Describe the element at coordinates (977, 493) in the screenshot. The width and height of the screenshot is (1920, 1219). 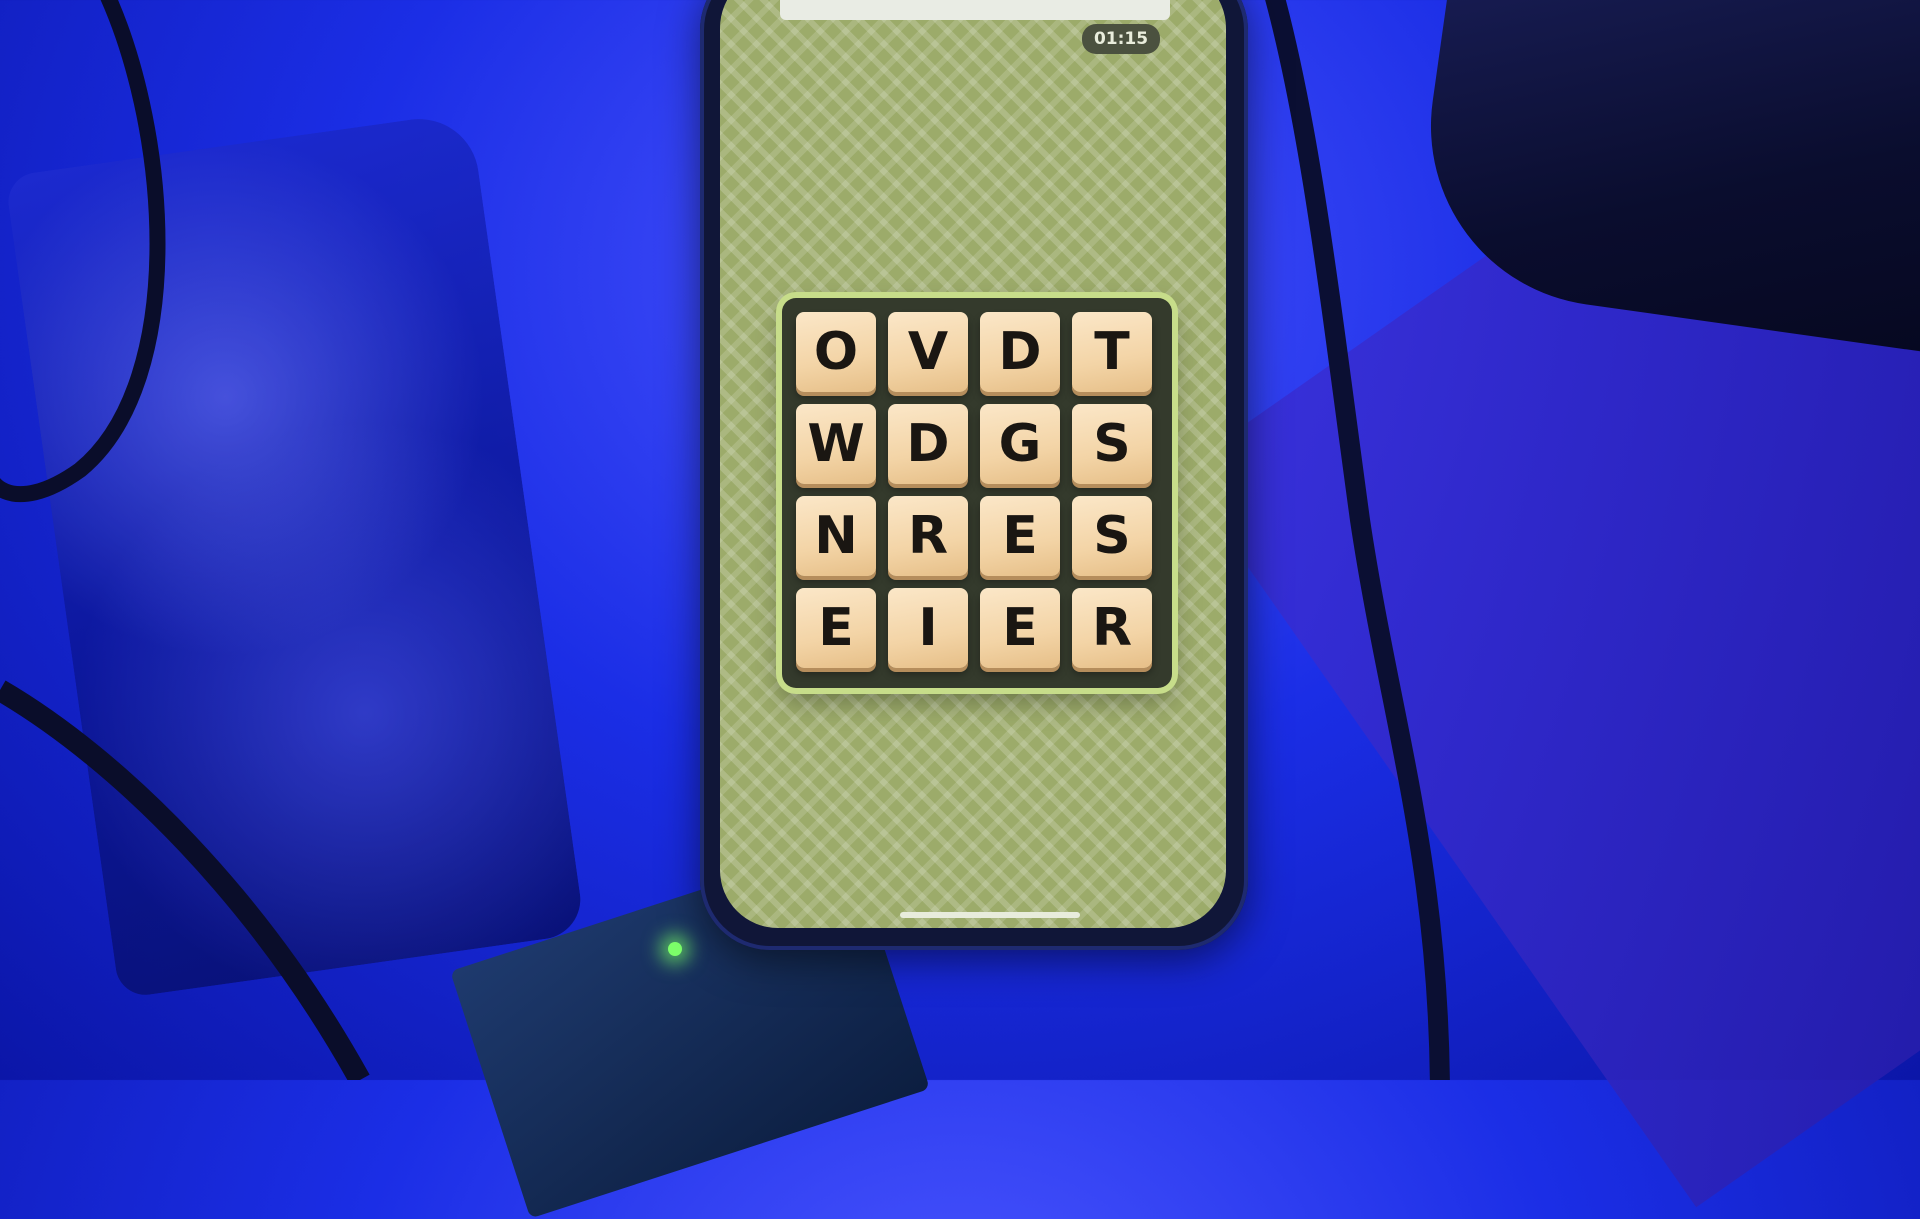
I see `letter-grid: O V D T W D G S N R E S E I E R` at that location.